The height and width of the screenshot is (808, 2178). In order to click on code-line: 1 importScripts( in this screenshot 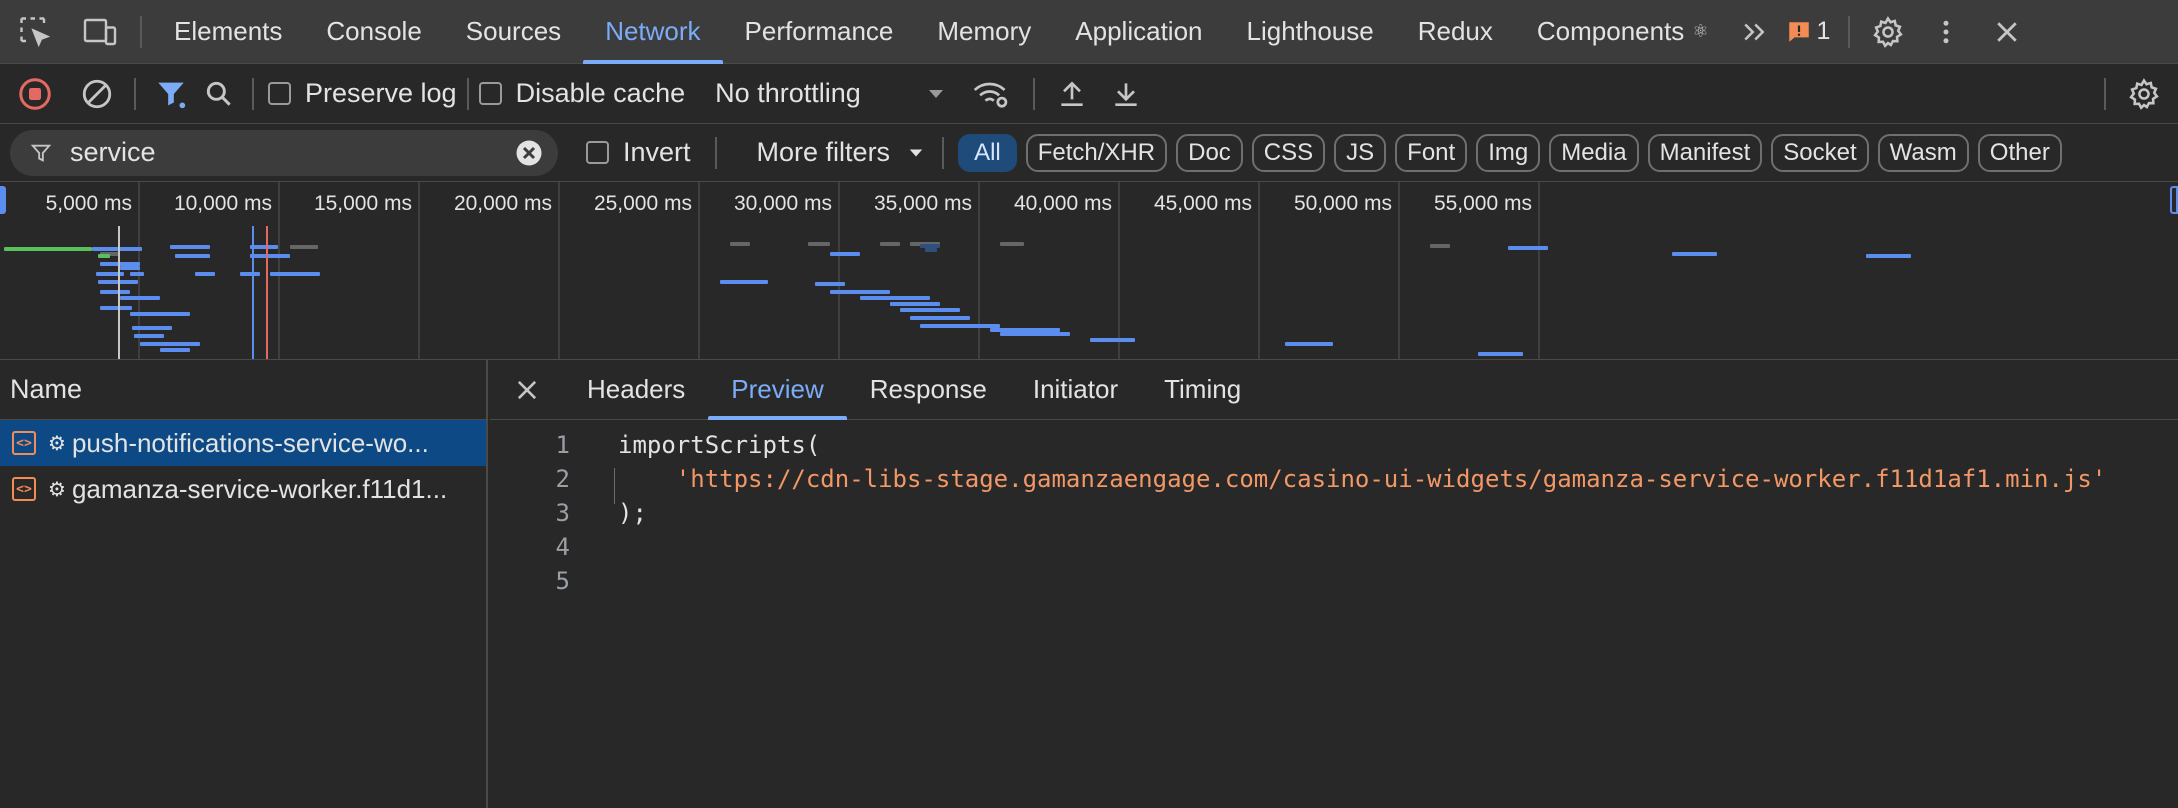, I will do `click(1334, 445)`.